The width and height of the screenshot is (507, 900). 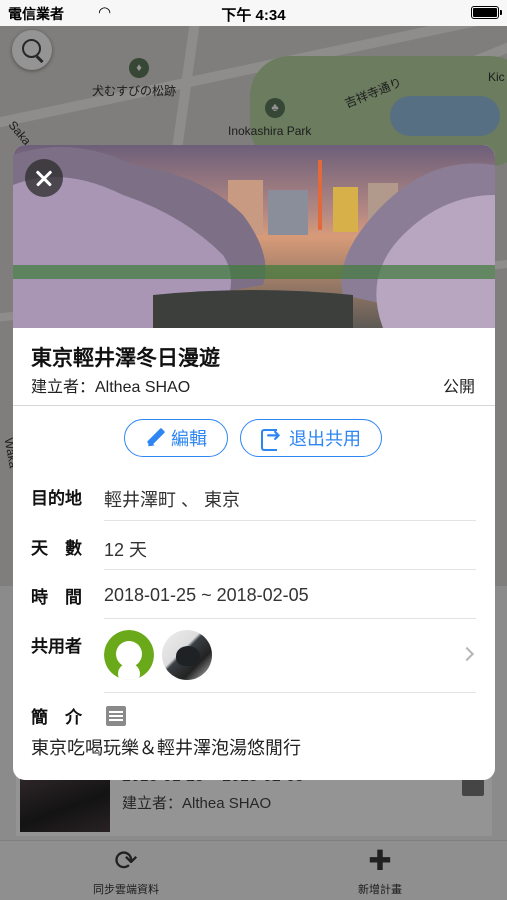 What do you see at coordinates (56, 717) in the screenshot?
I see `intro-key: 簡 介` at bounding box center [56, 717].